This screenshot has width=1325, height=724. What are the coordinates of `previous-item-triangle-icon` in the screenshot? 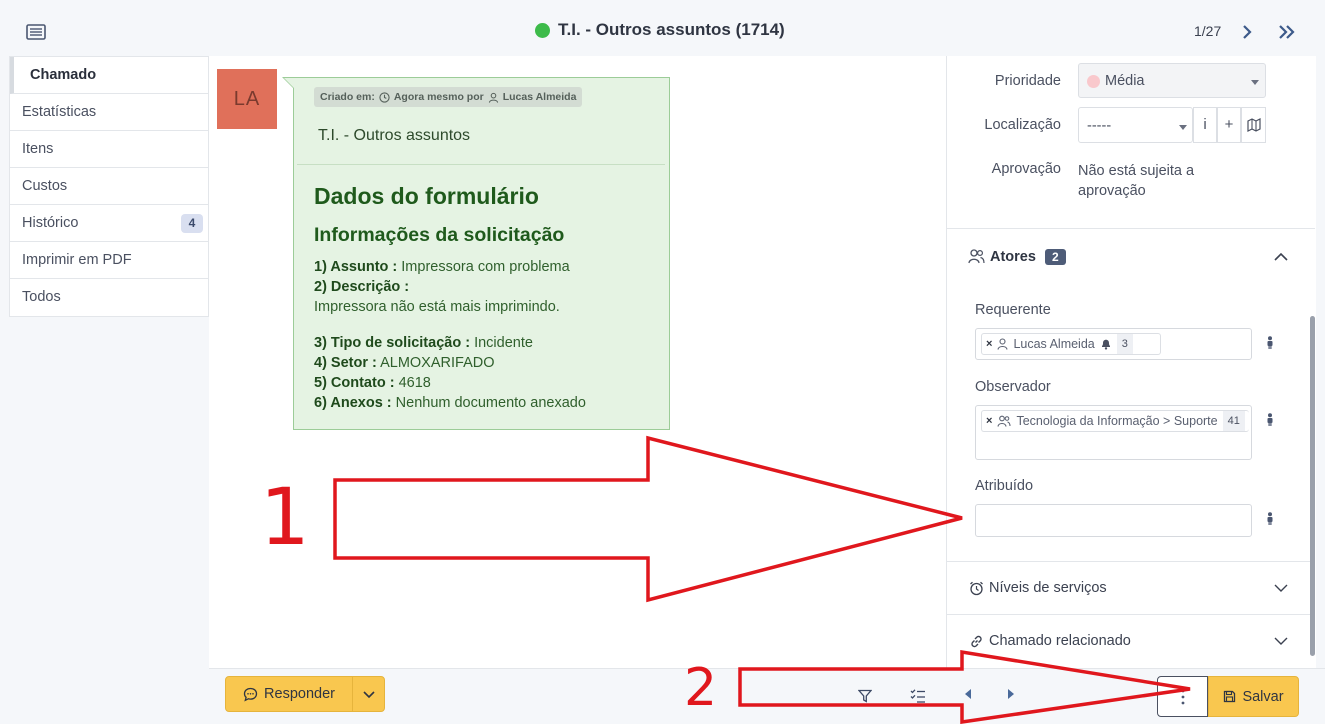 It's located at (968, 694).